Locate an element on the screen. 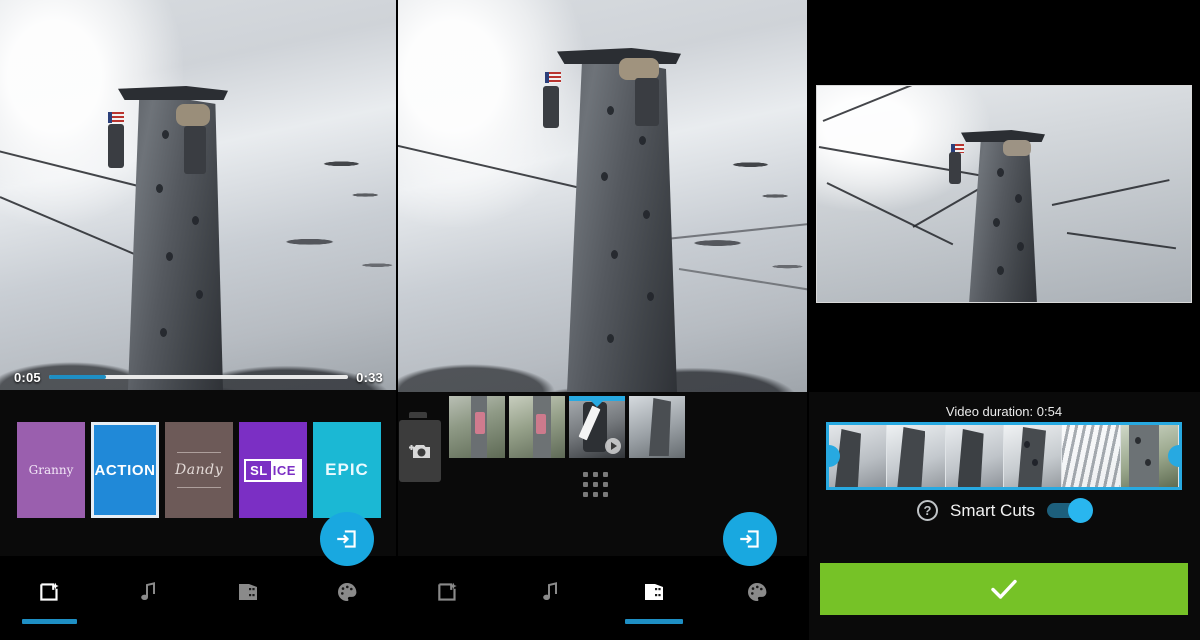  export-fab-themes is located at coordinates (347, 539).